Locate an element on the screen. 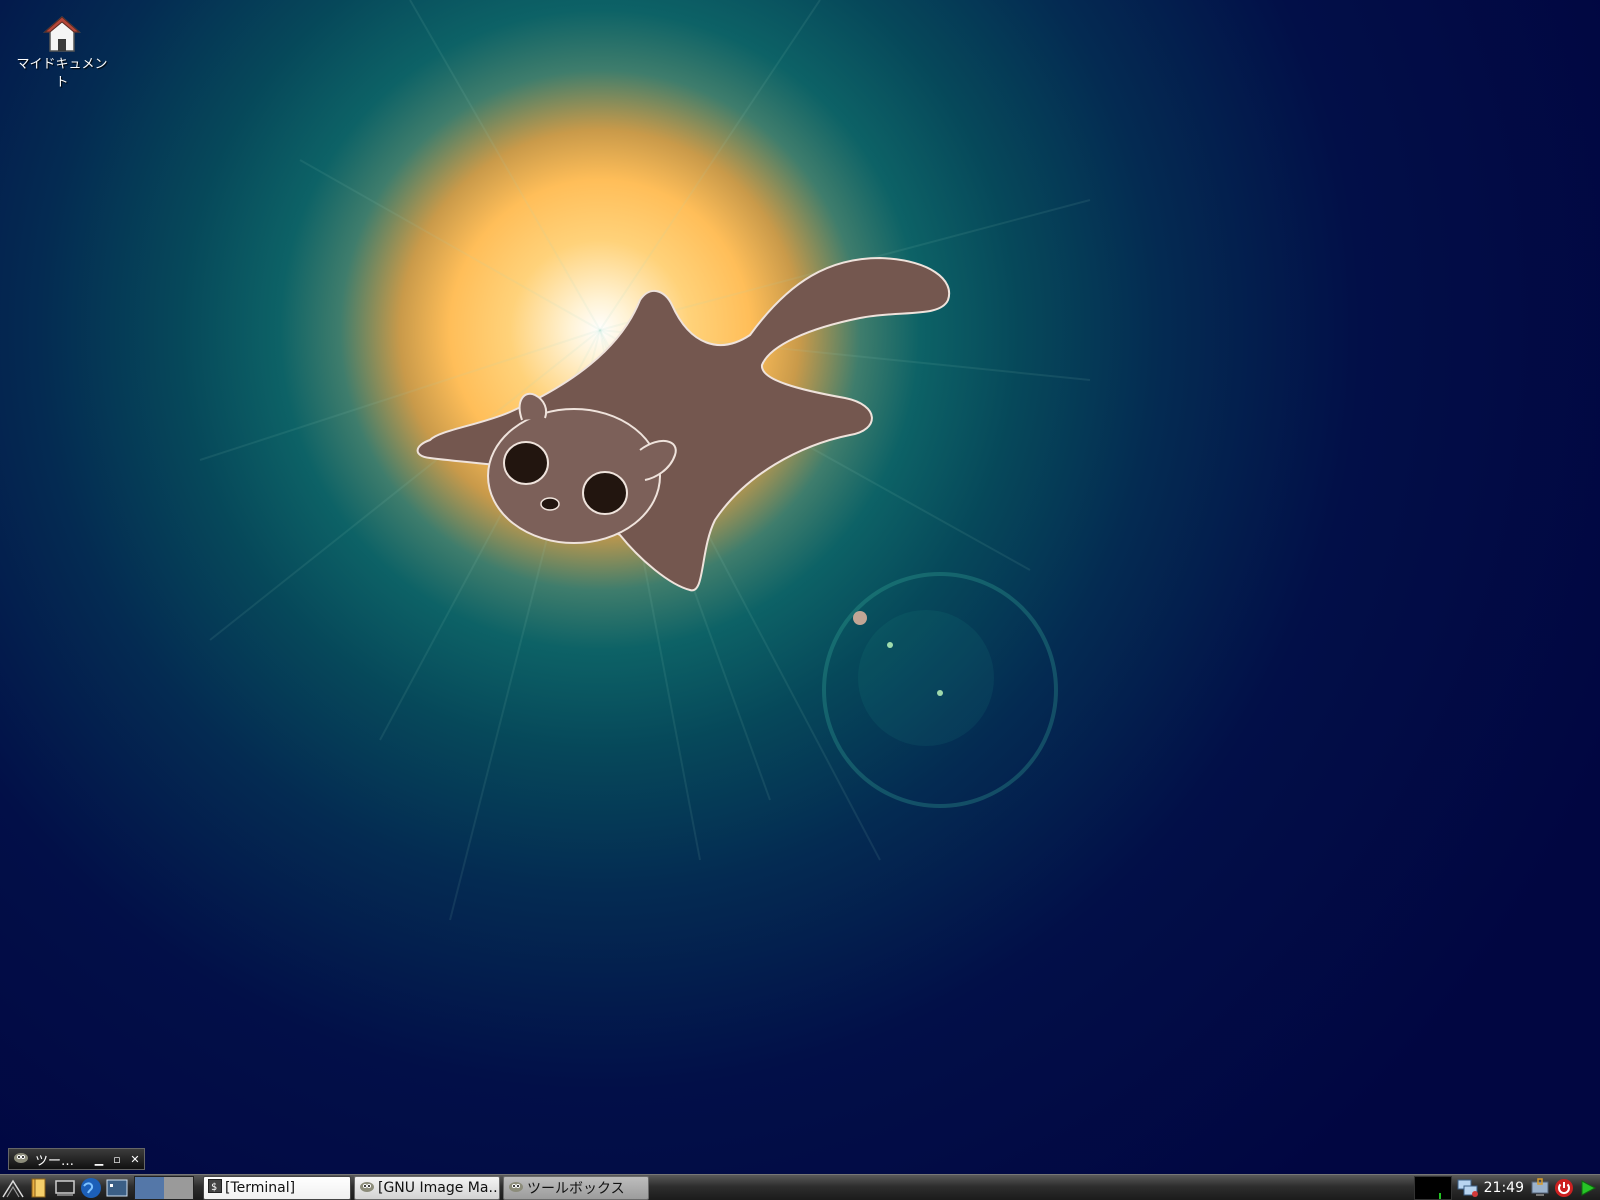 This screenshot has width=1600, height=1200. play-button is located at coordinates (1588, 1188).